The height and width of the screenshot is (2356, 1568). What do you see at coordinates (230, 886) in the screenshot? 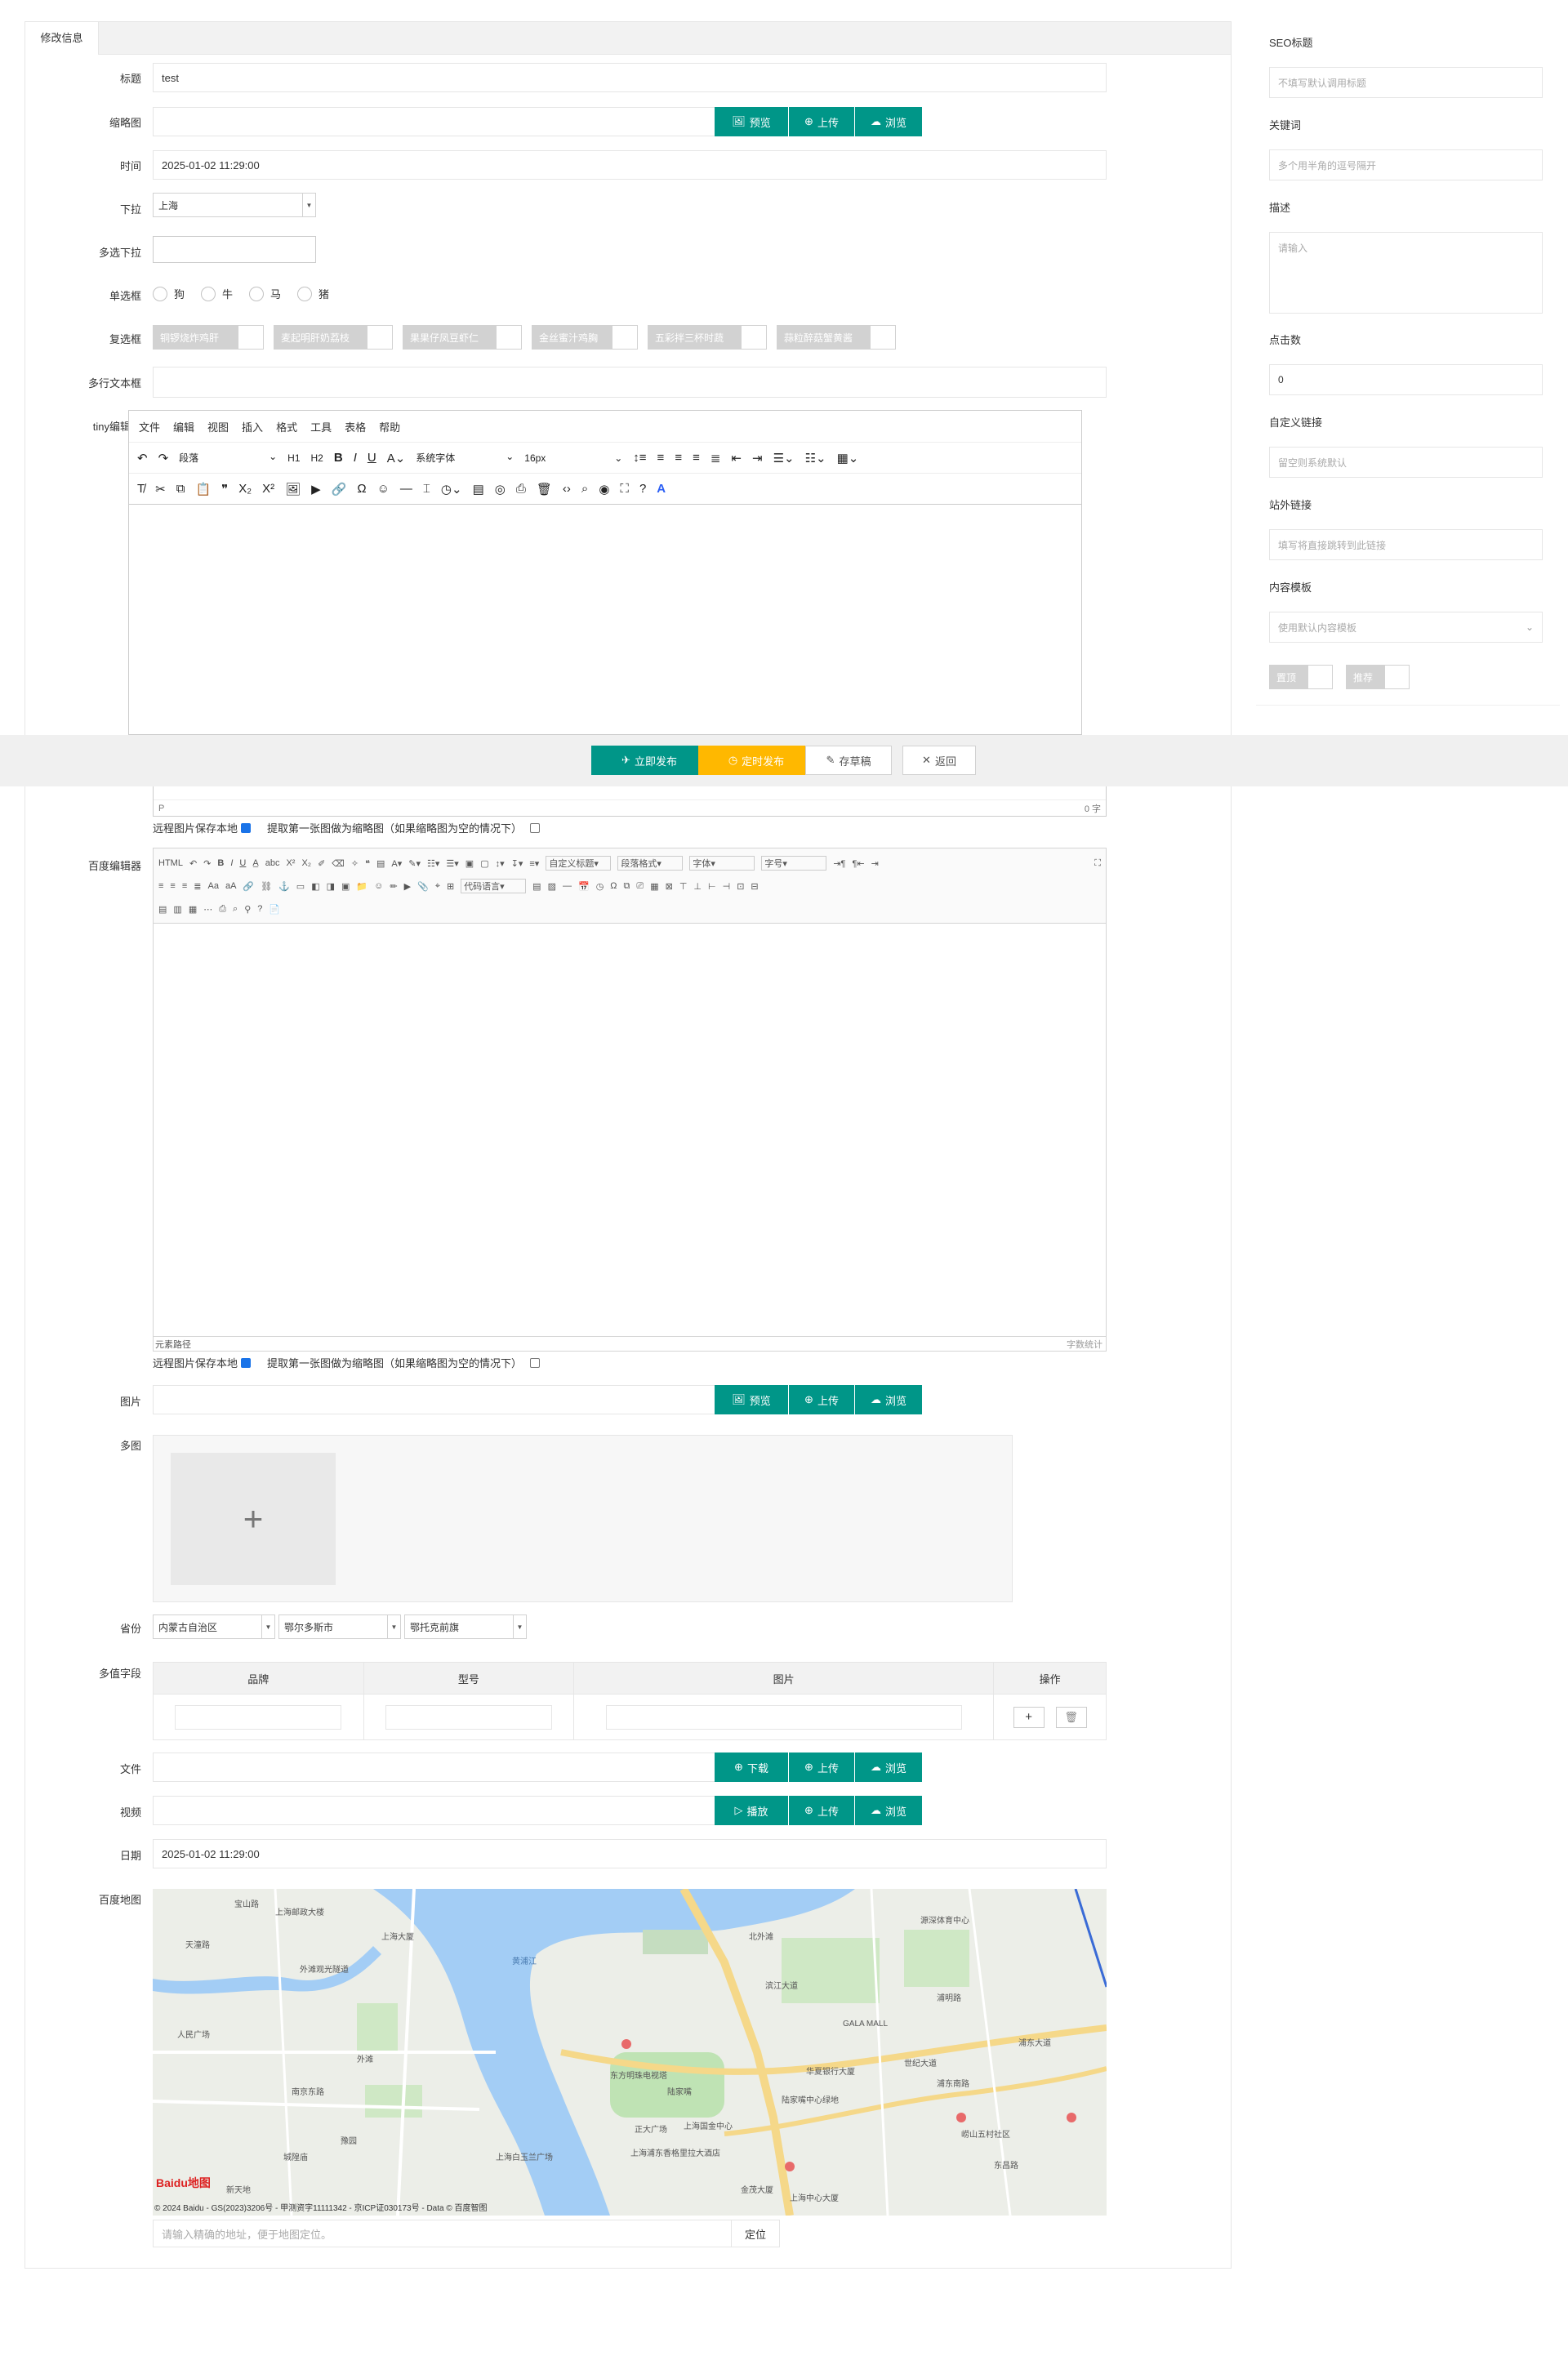
I see `to-lower-icon: aA` at bounding box center [230, 886].